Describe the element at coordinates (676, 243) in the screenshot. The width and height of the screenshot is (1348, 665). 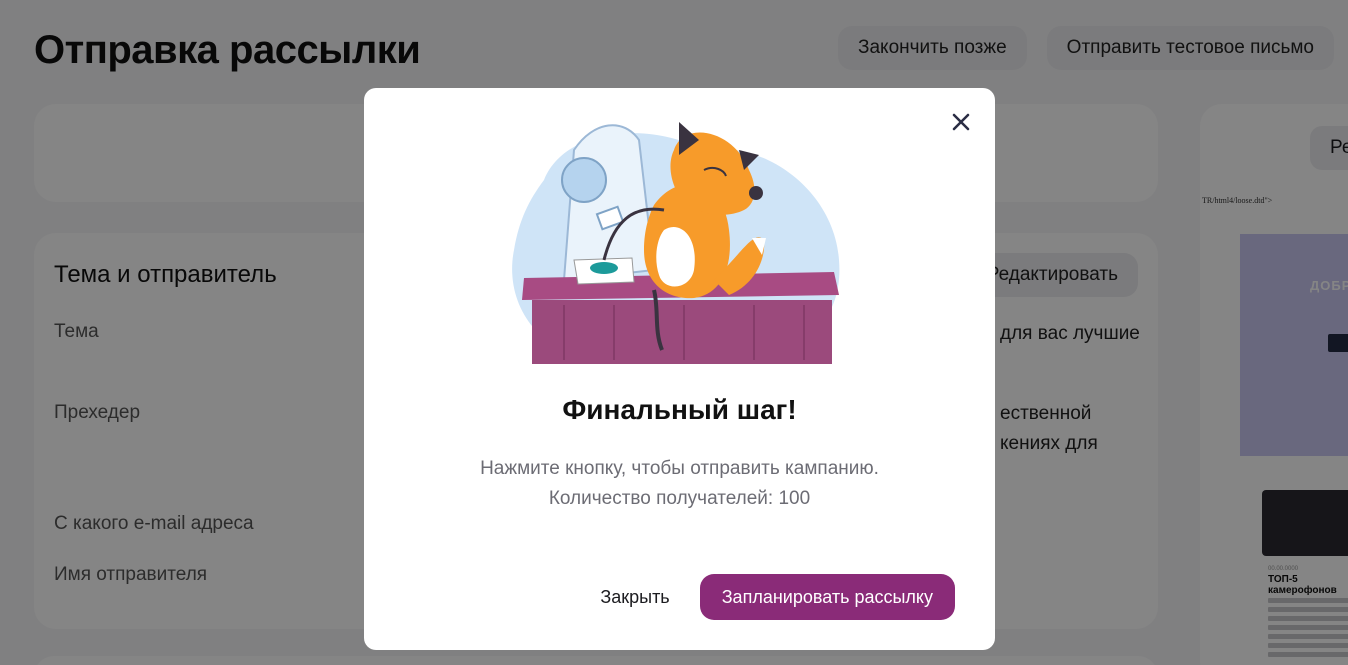
I see `fox-rocket-illustration` at that location.